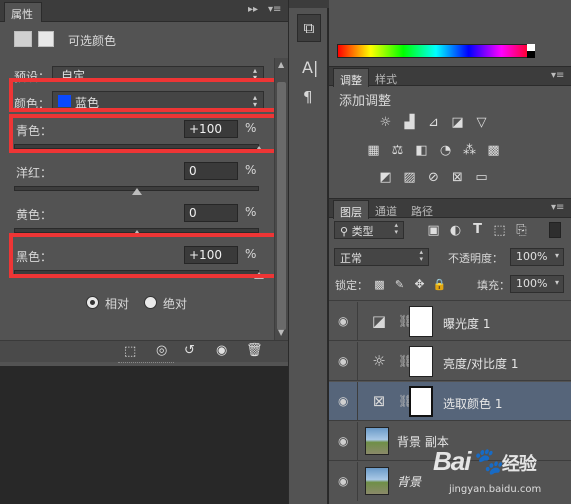  Describe the element at coordinates (422, 209) in the screenshot. I see `tab-paths: 路径` at that location.